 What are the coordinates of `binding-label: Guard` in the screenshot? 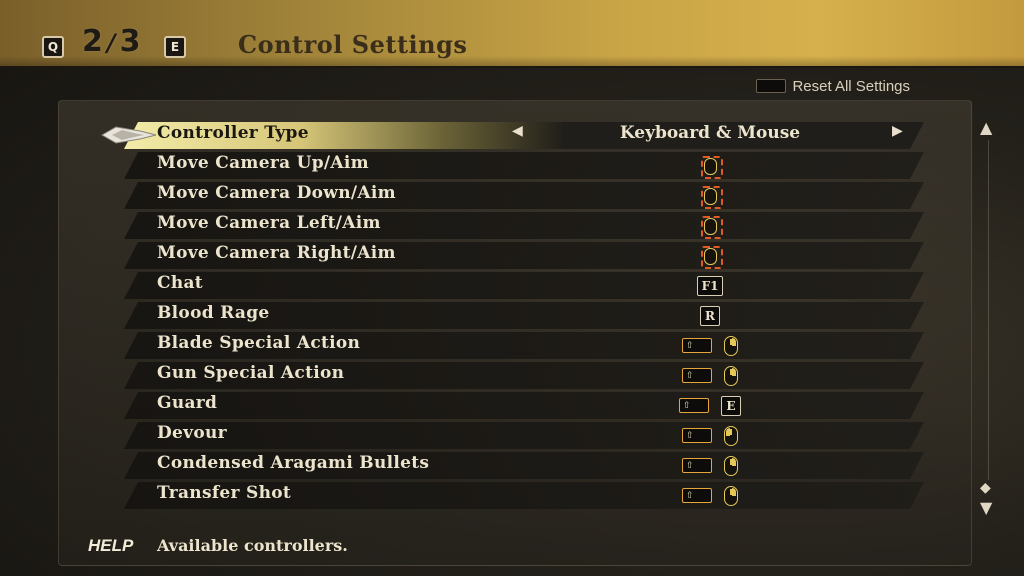 It's located at (187, 403).